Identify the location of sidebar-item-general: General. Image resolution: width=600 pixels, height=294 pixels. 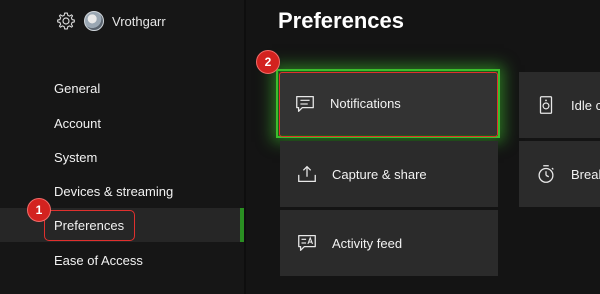
(77, 89).